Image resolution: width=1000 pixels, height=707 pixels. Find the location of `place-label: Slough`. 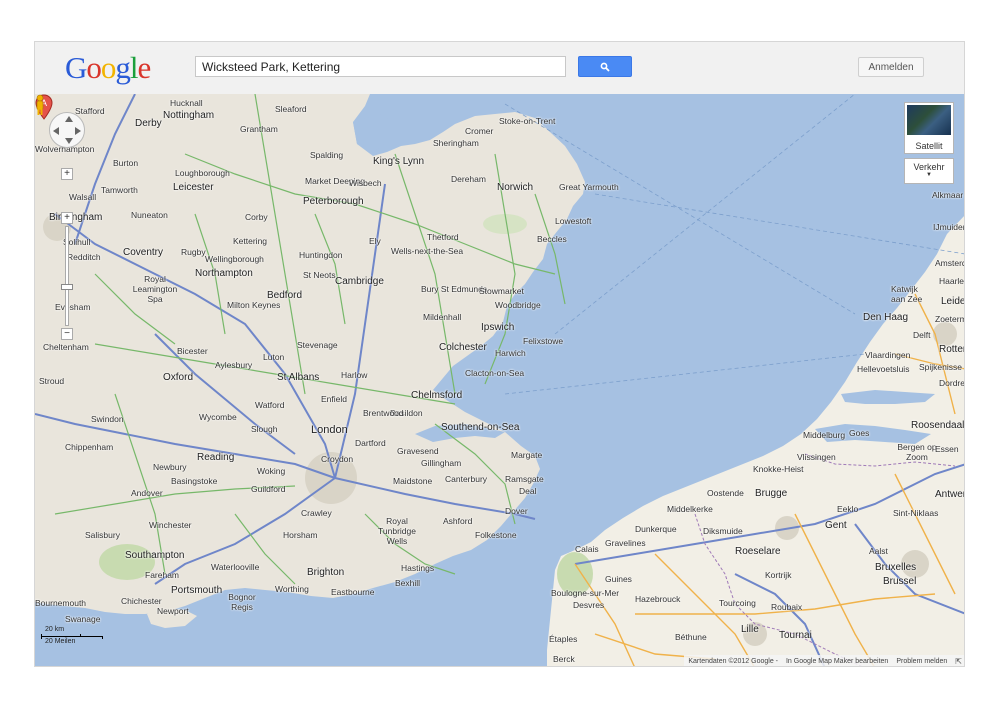

place-label: Slough is located at coordinates (264, 429).